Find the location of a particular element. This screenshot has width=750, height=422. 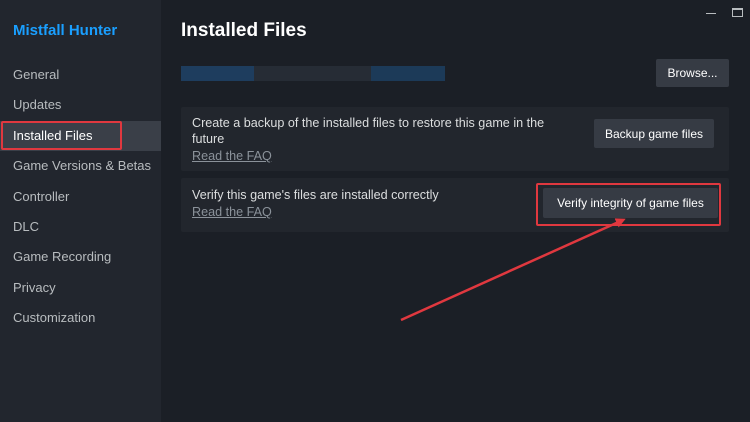

window-controls is located at coordinates (724, 12).